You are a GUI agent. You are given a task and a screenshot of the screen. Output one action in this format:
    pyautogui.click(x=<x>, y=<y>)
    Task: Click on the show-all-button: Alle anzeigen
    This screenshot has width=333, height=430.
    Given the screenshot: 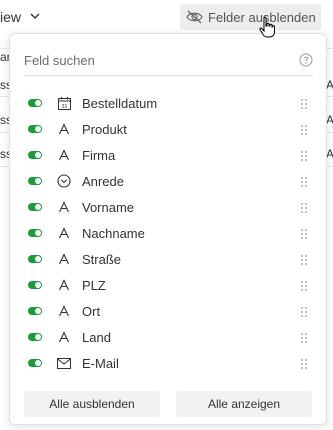 What is the action you would take?
    pyautogui.click(x=244, y=404)
    